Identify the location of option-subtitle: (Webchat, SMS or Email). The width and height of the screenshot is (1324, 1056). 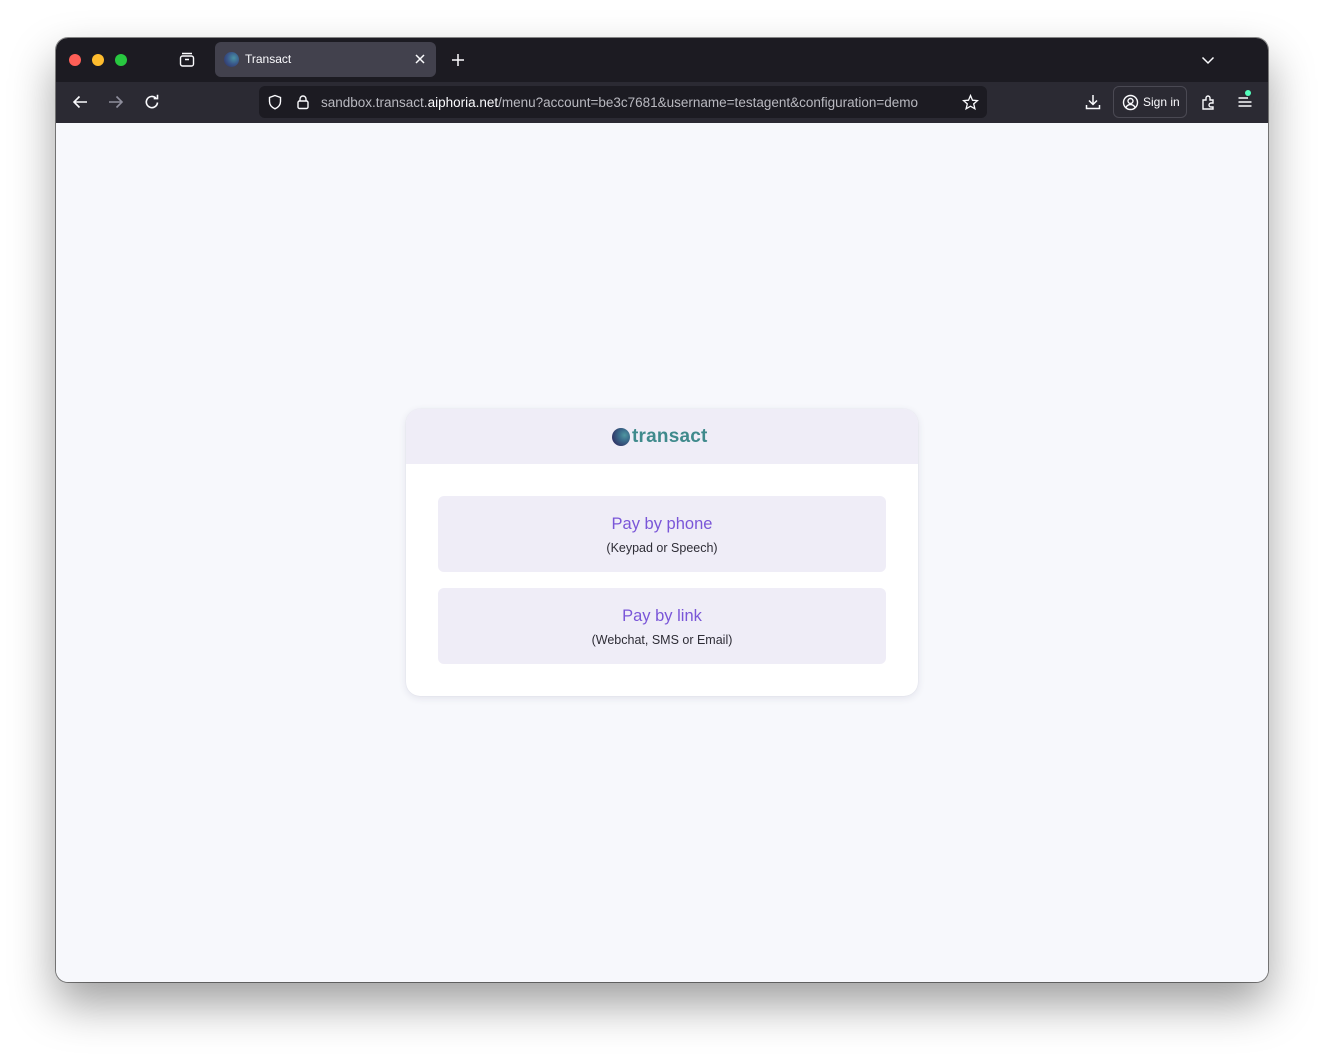
(662, 640).